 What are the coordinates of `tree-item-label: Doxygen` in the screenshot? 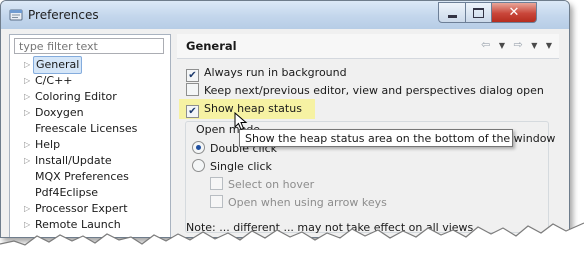 It's located at (59, 113).